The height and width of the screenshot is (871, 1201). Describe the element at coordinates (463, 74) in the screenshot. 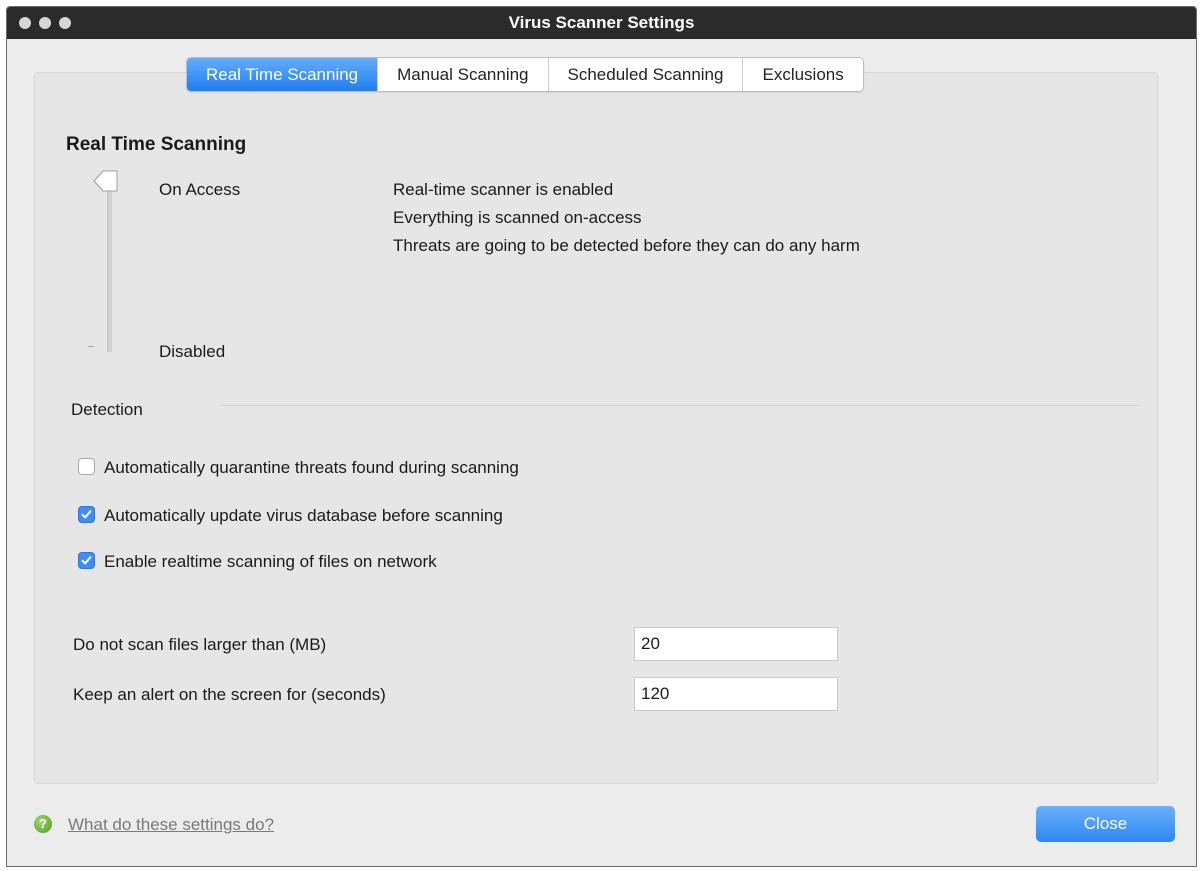

I see `tab-manual-scanning: Manual Scanning` at that location.